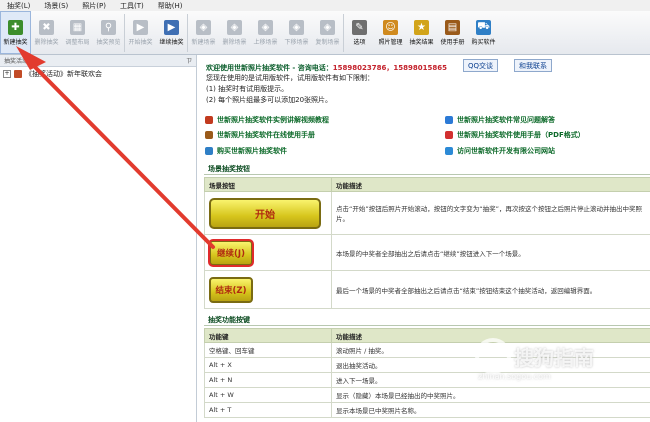 The height and width of the screenshot is (422, 650). What do you see at coordinates (389, 68) in the screenshot?
I see `phone-numbers: 15898023786，15898015865` at bounding box center [389, 68].